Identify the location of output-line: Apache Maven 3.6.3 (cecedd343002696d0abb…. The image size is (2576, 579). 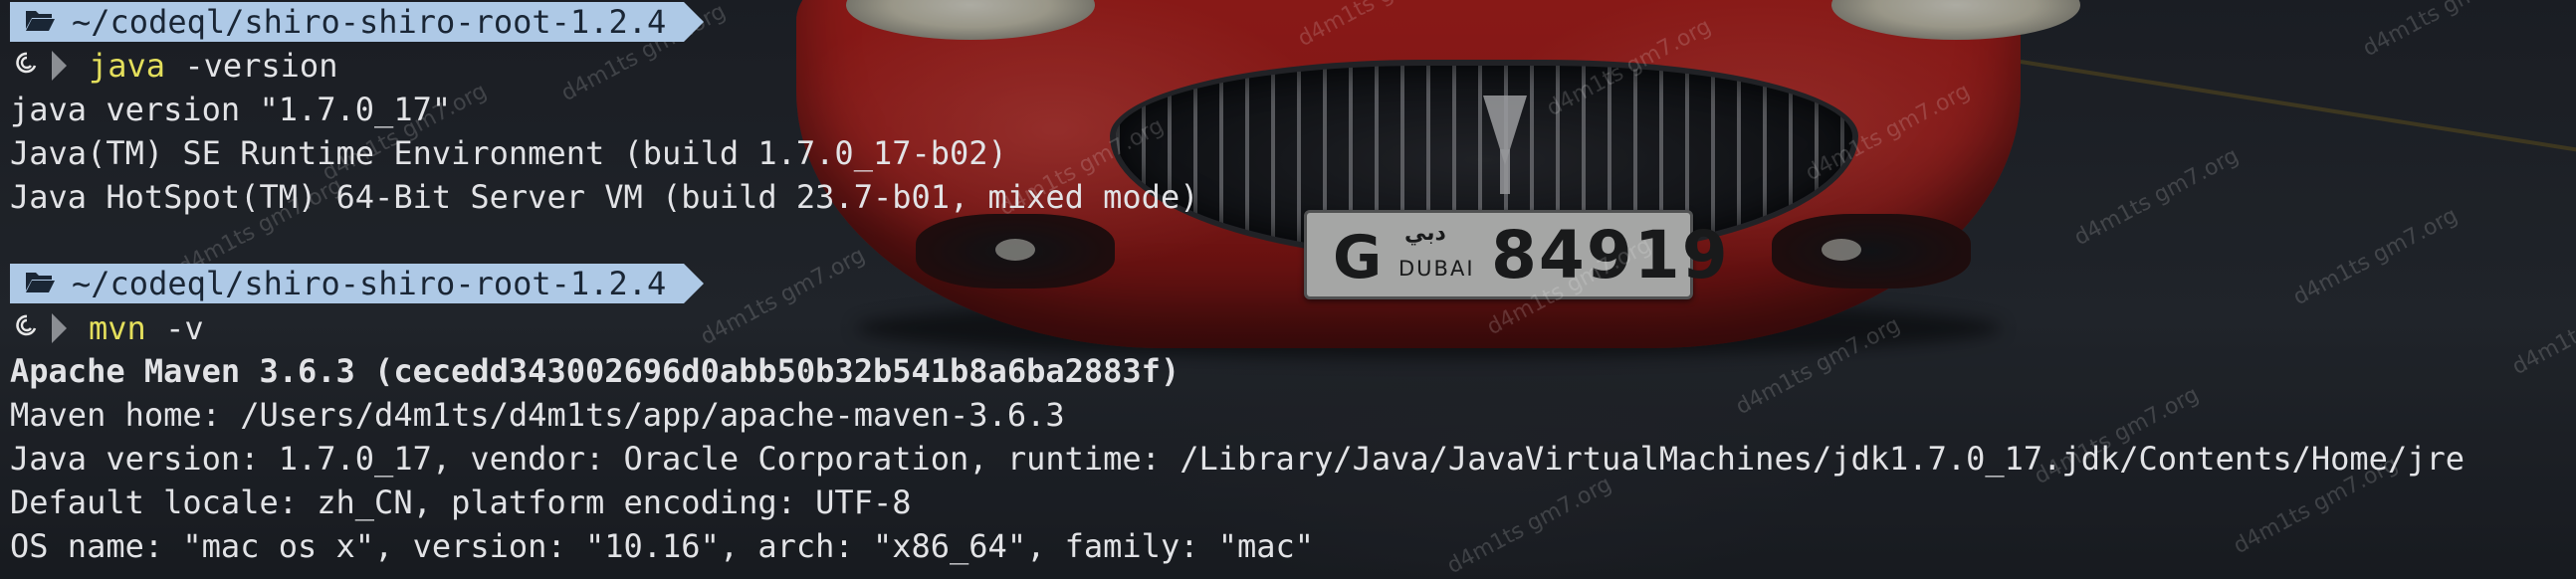
(595, 371).